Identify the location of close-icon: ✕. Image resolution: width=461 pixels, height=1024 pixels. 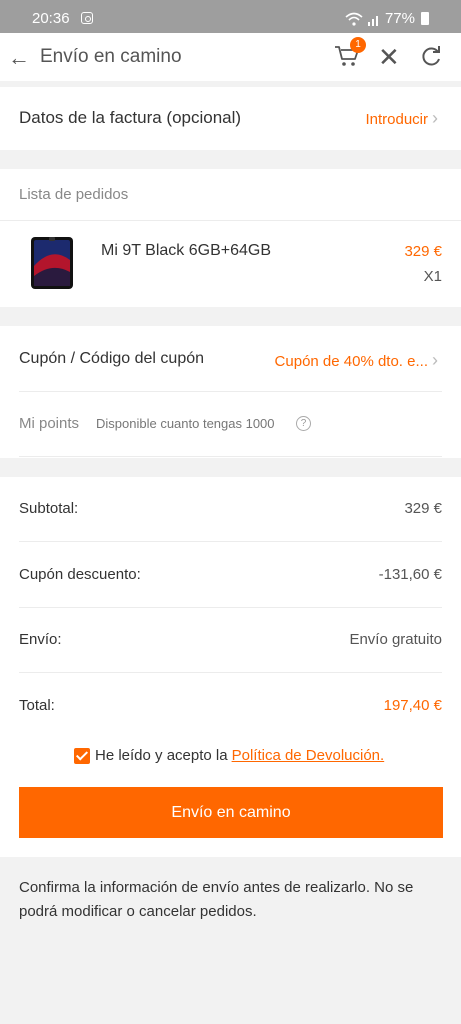
(389, 57).